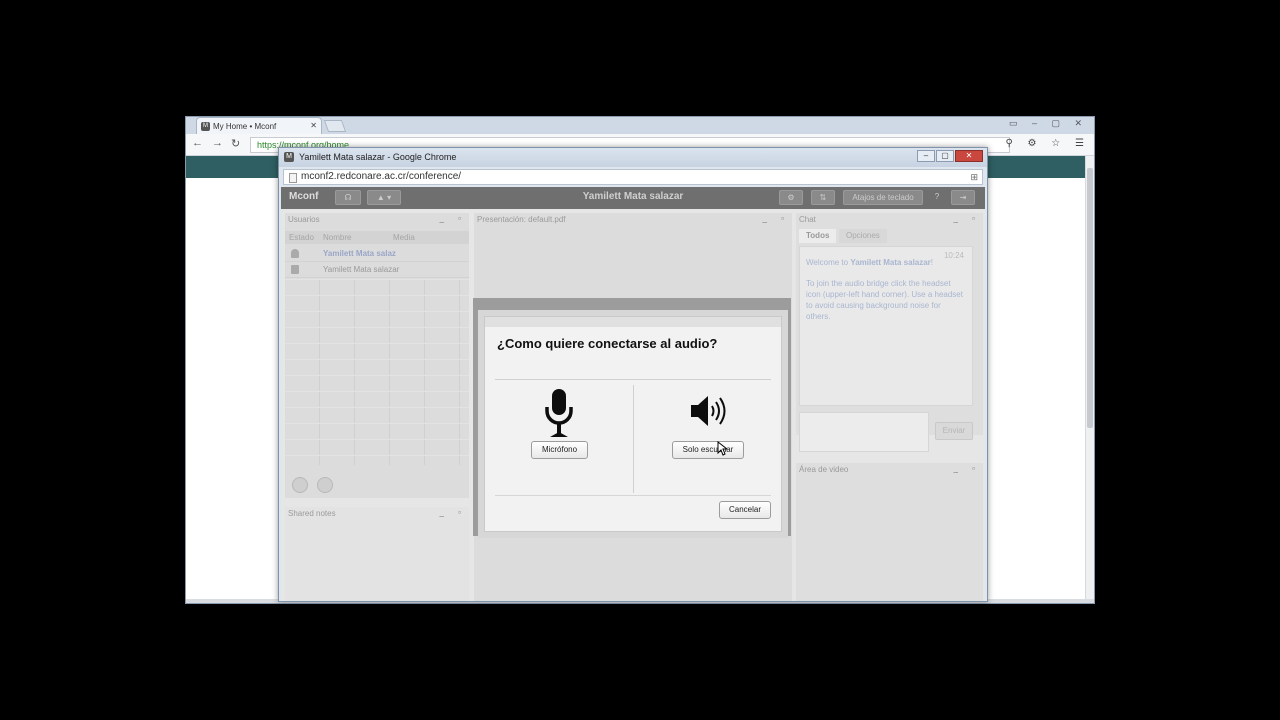 The height and width of the screenshot is (720, 1280). Describe the element at coordinates (863, 236) in the screenshot. I see `tab-opciones: Opciones` at that location.